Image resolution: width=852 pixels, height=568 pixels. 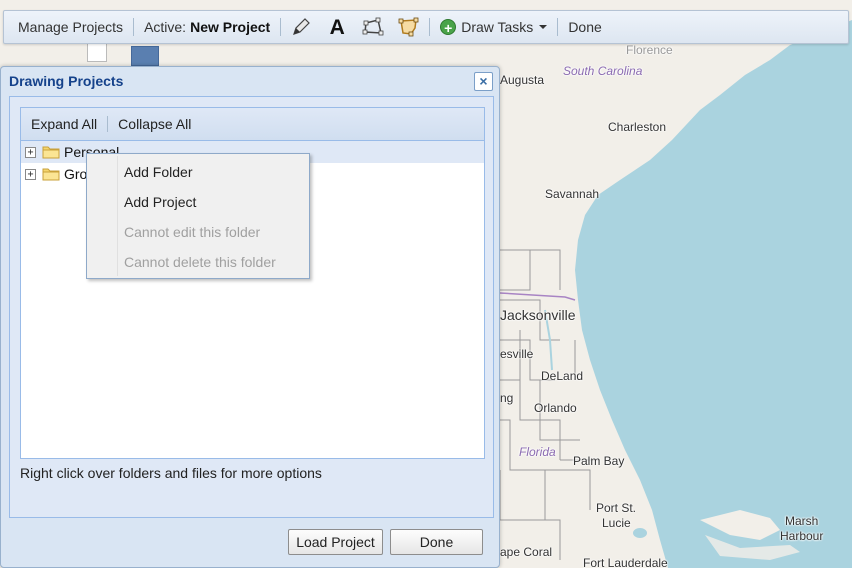 What do you see at coordinates (625, 562) in the screenshot?
I see `map-label-fort-lauderdale: Fort Lauderdale` at bounding box center [625, 562].